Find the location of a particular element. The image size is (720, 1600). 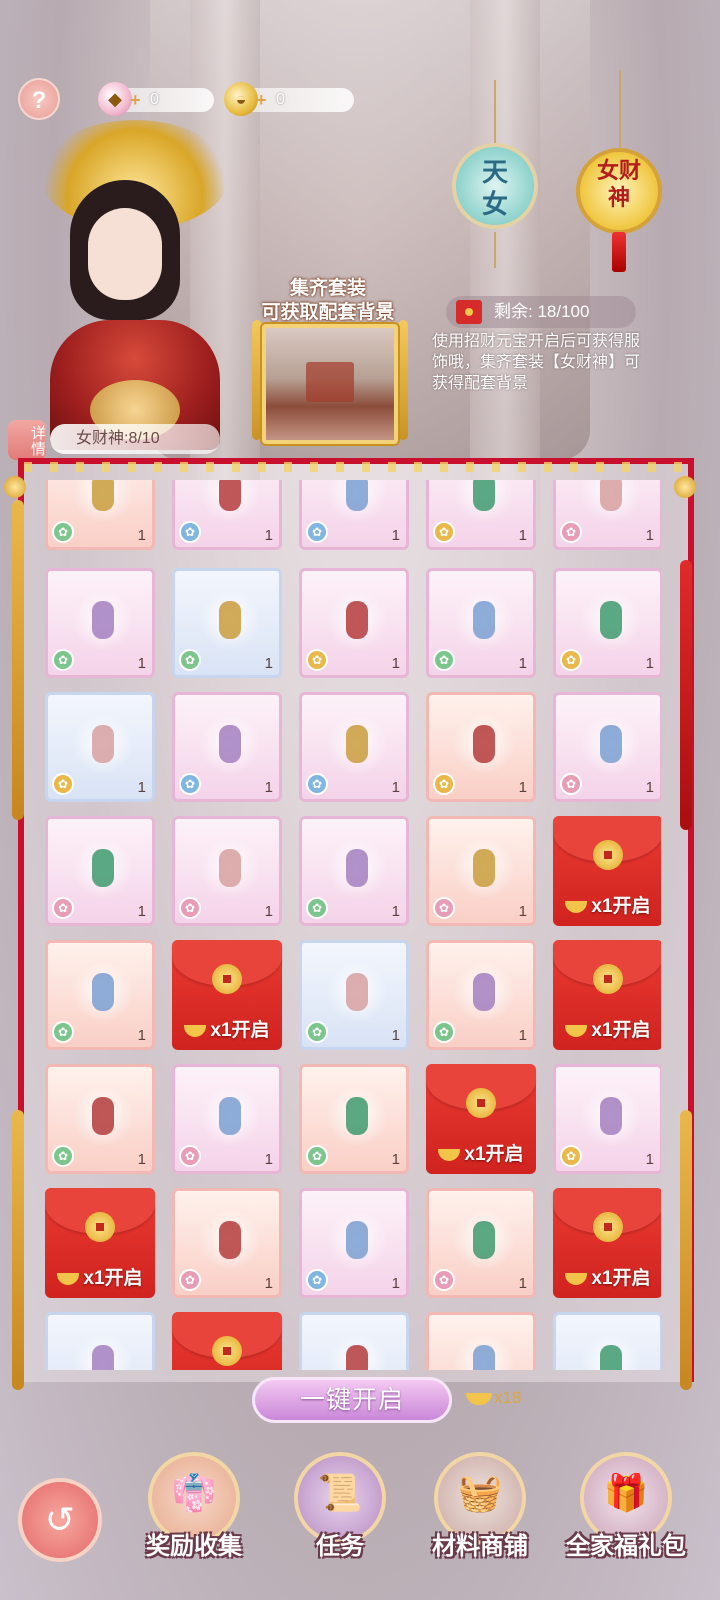

gold-tassel is located at coordinates (403, 380).